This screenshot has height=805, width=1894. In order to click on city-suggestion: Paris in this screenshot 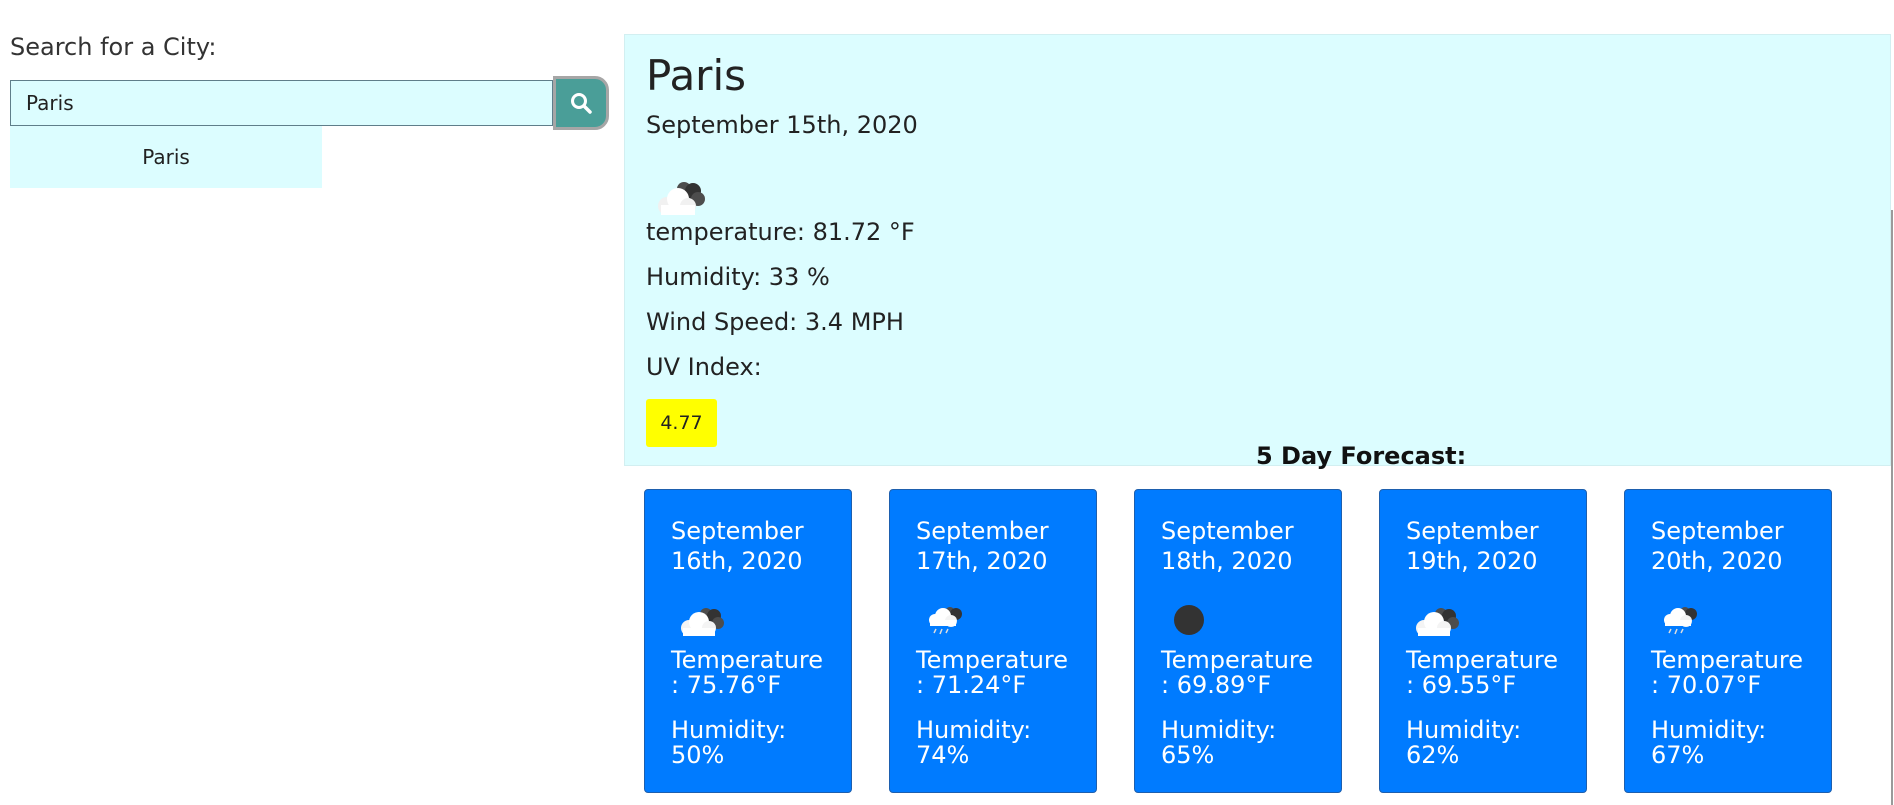, I will do `click(166, 157)`.